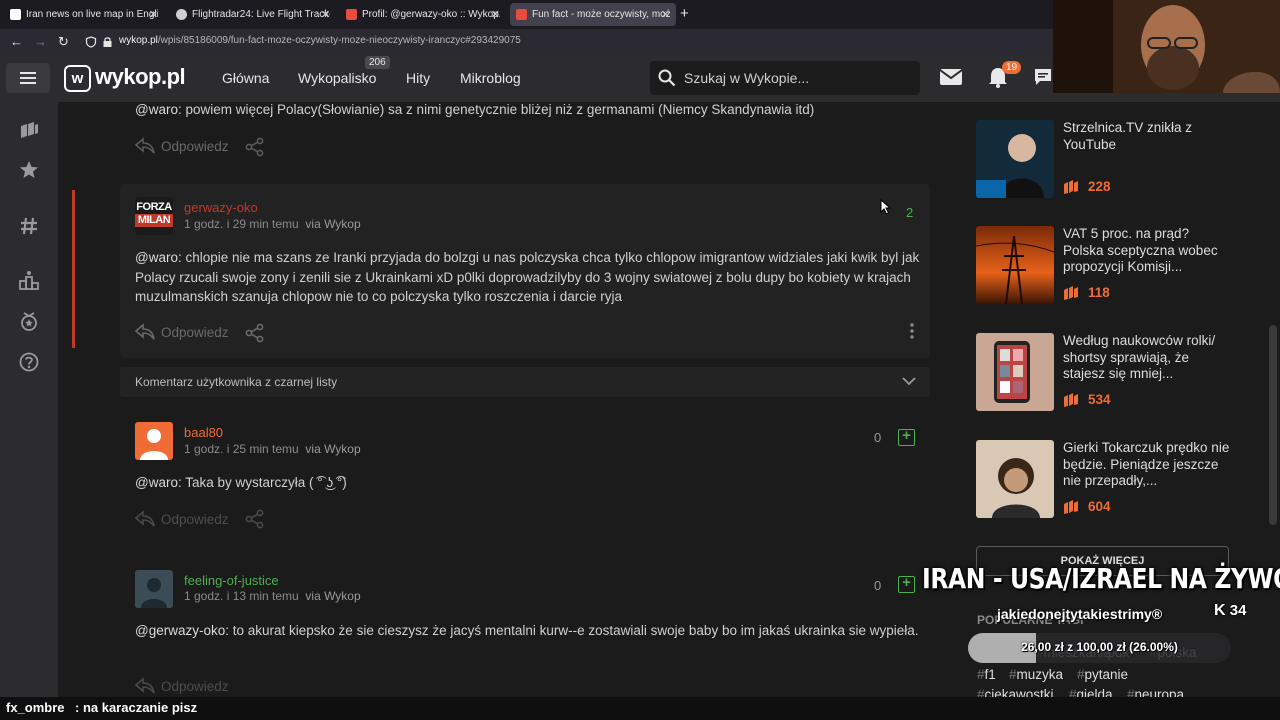 The height and width of the screenshot is (720, 1280). Describe the element at coordinates (28, 78) in the screenshot. I see `menu-button` at that location.